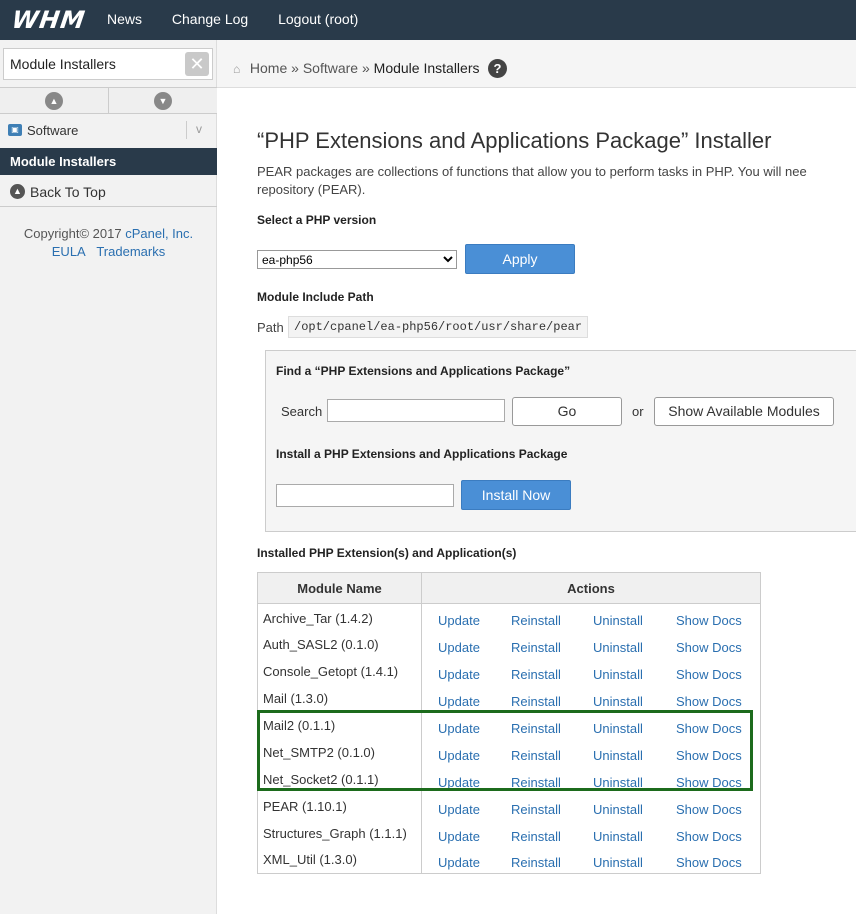 The width and height of the screenshot is (856, 914). I want to click on path-label: Path, so click(270, 327).